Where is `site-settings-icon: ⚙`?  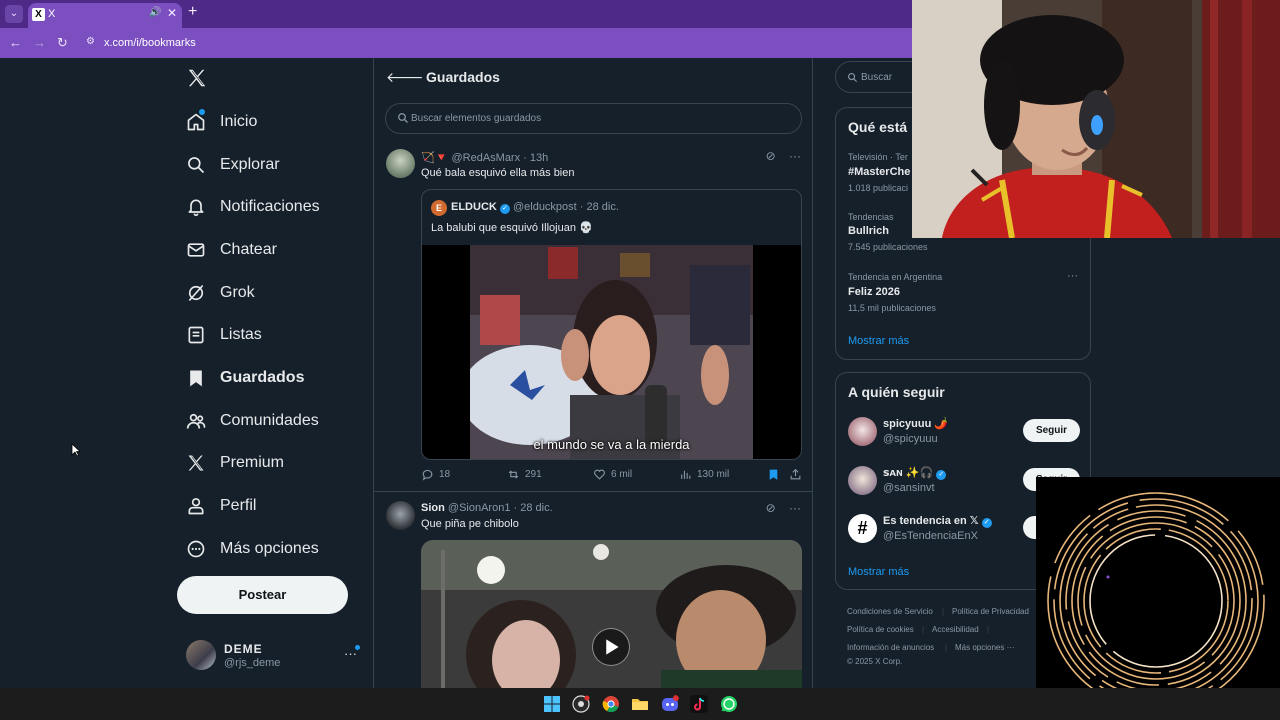
site-settings-icon: ⚙ is located at coordinates (92, 42).